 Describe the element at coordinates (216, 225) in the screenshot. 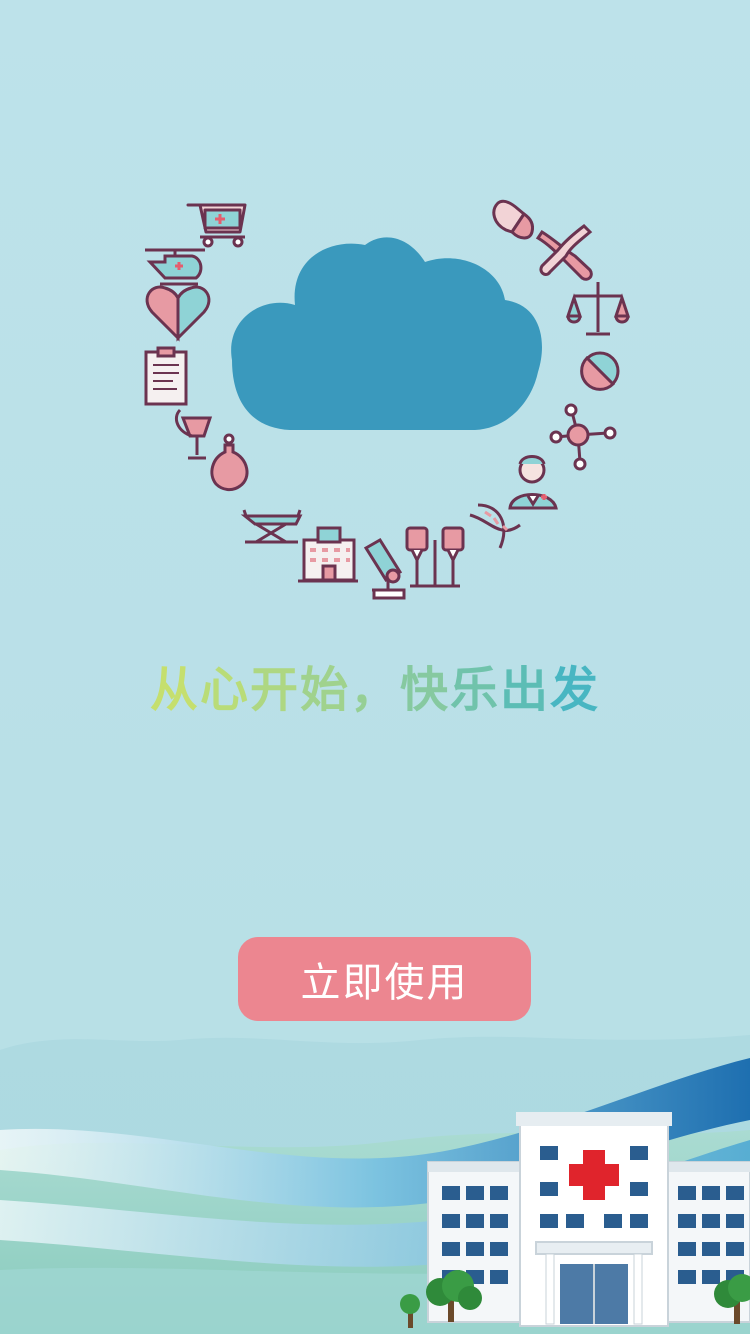

I see `shopping-cart-icon` at that location.